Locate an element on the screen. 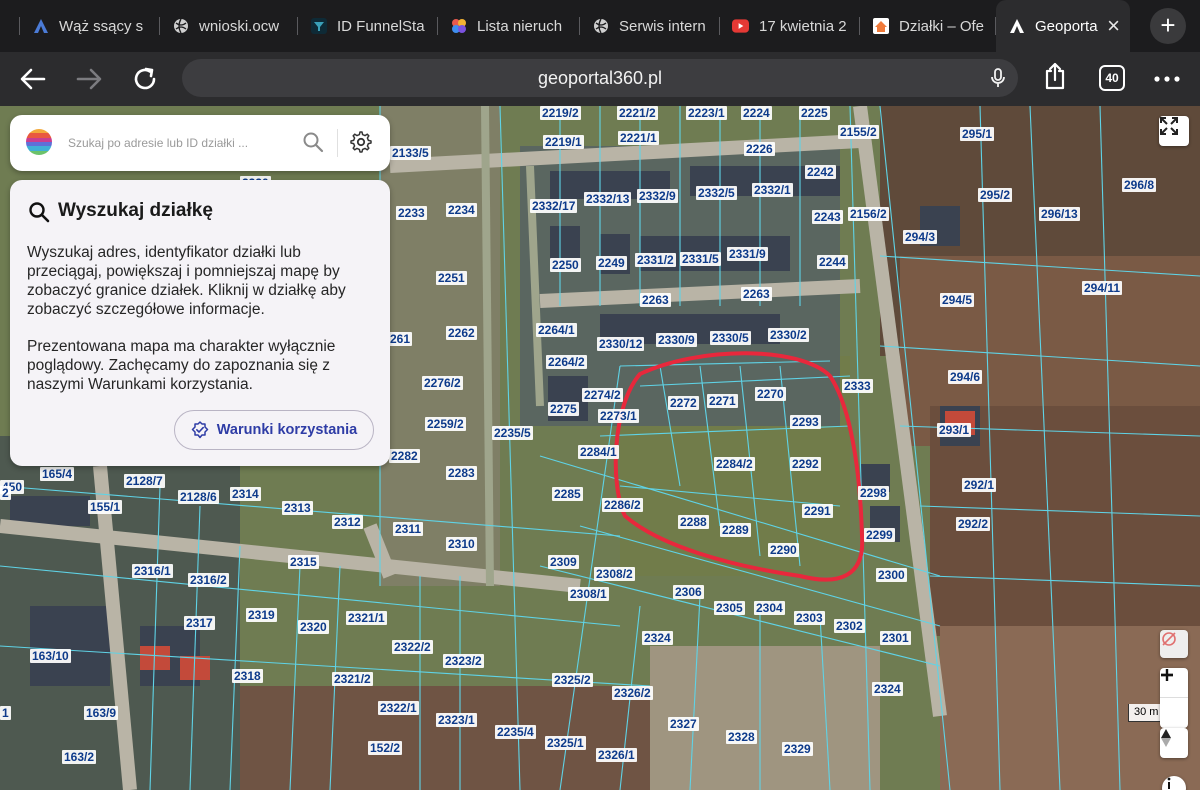 The width and height of the screenshot is (1200, 790). parcel-label: 165/4 is located at coordinates (57, 474).